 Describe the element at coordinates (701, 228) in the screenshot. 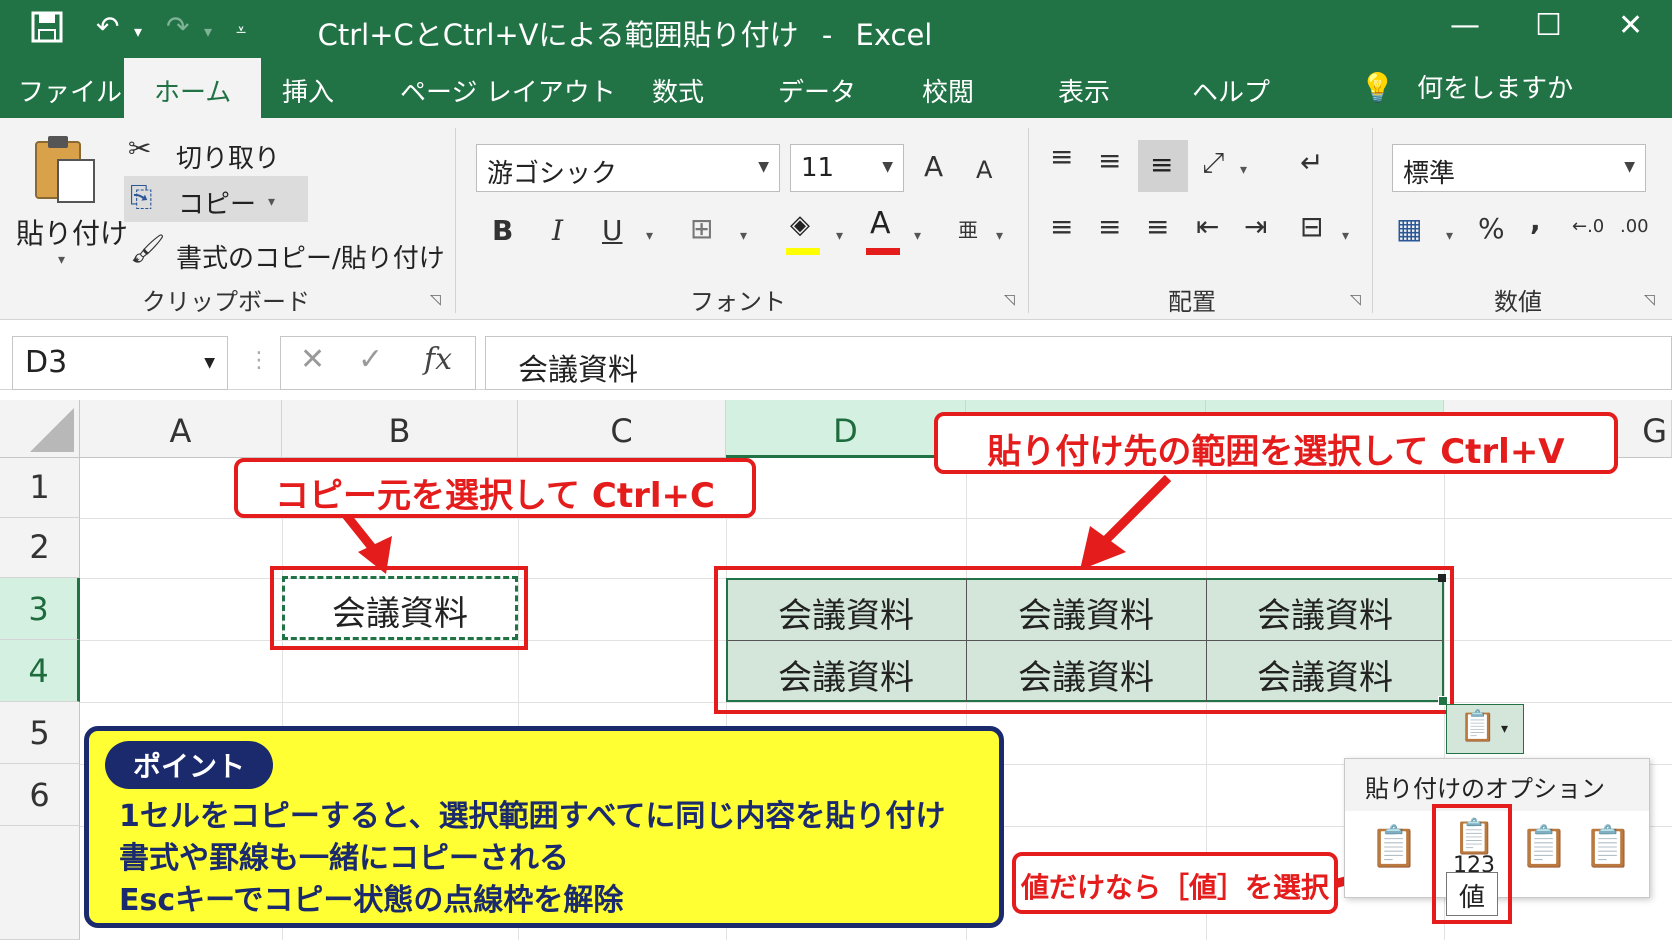

I see `borders-icon: ⊞` at that location.